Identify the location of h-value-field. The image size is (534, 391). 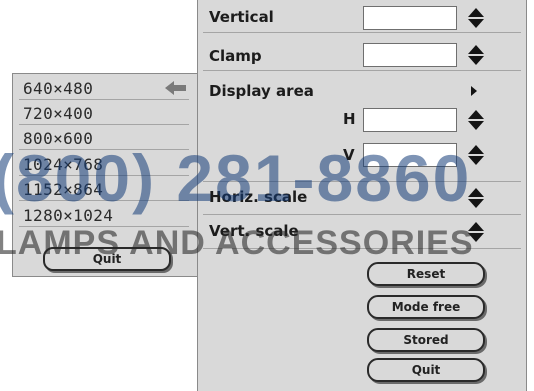
(410, 120).